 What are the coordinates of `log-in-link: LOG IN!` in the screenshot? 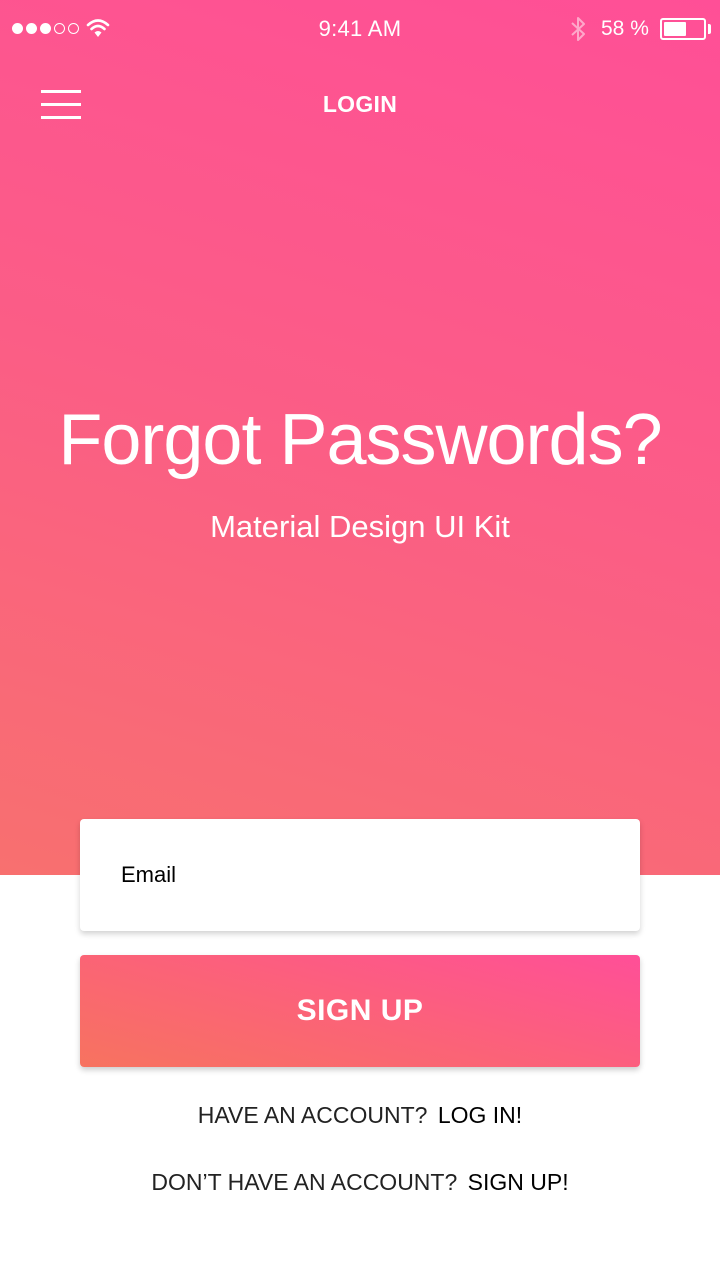 It's located at (480, 1115).